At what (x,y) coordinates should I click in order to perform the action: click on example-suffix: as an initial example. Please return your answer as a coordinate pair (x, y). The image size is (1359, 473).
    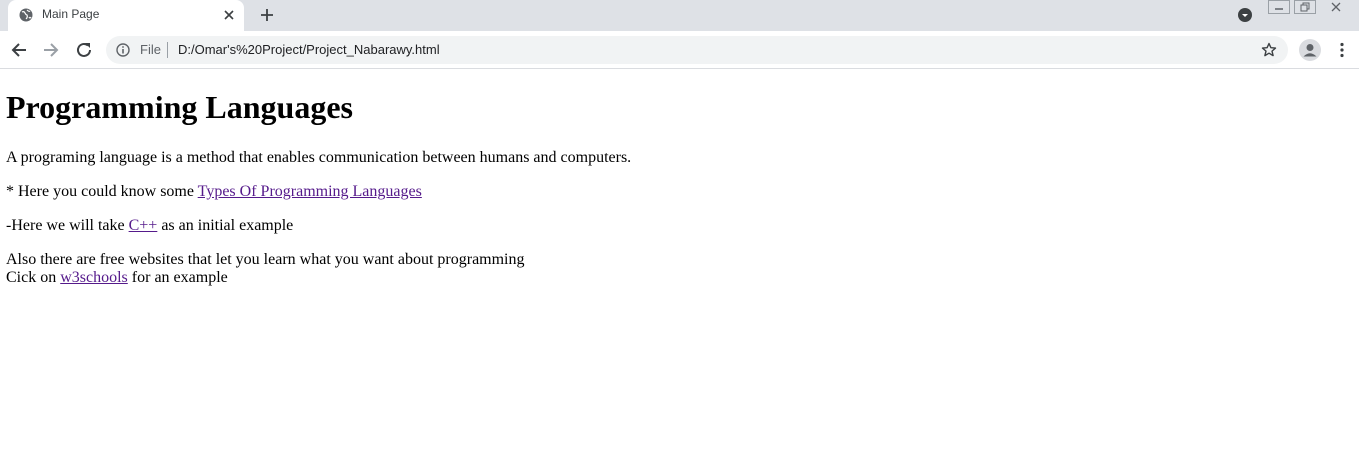
    Looking at the image, I should click on (225, 225).